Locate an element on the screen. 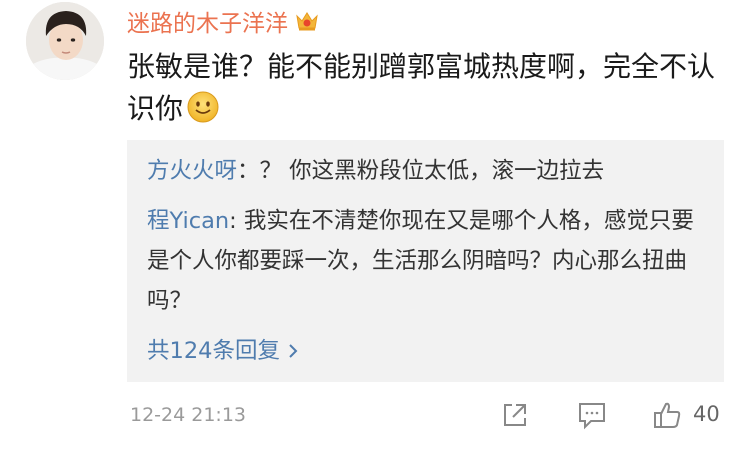 The image size is (750, 459). share-icon is located at coordinates (515, 415).